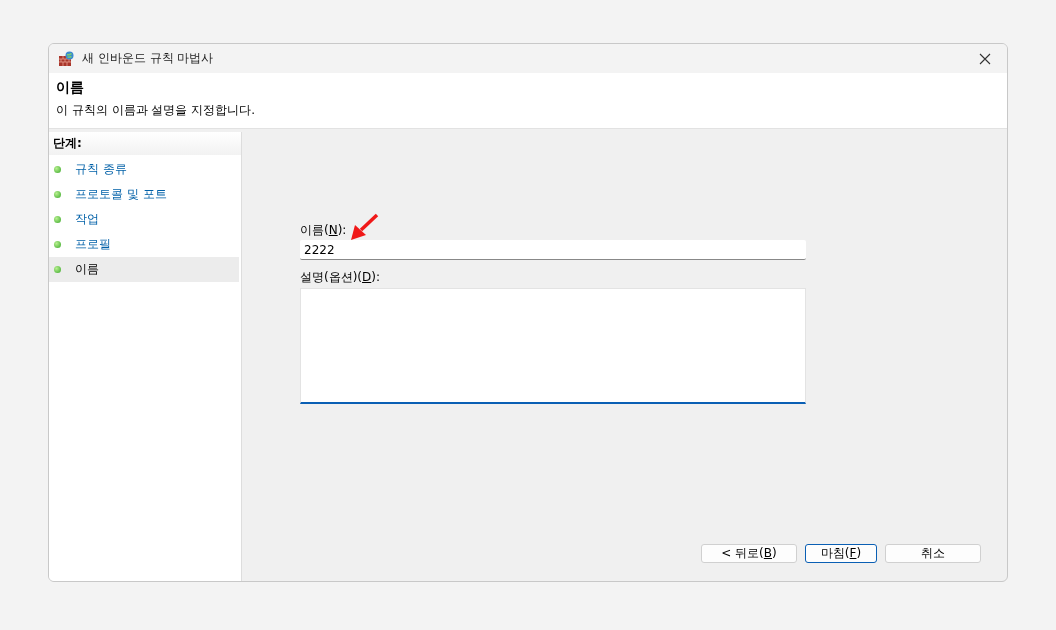 The width and height of the screenshot is (1056, 630). Describe the element at coordinates (553, 346) in the screenshot. I see `description-field` at that location.